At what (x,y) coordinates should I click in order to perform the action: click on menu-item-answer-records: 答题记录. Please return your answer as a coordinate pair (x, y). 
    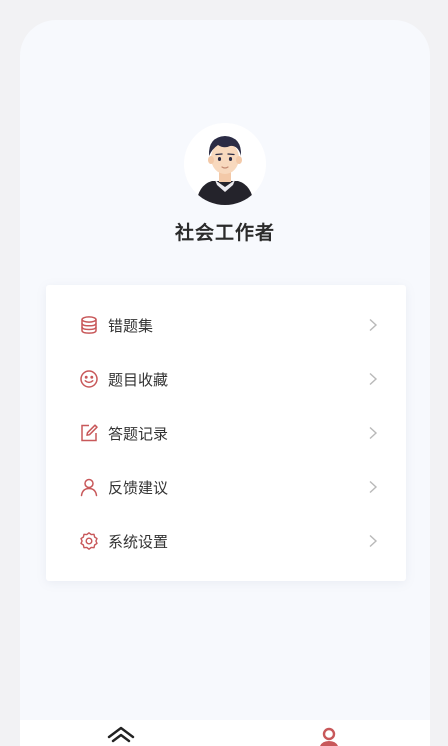
    Looking at the image, I should click on (226, 433).